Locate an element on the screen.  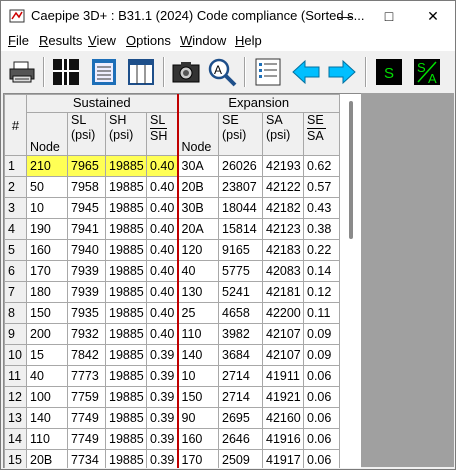
table-cell: 41916 is located at coordinates (283, 439).